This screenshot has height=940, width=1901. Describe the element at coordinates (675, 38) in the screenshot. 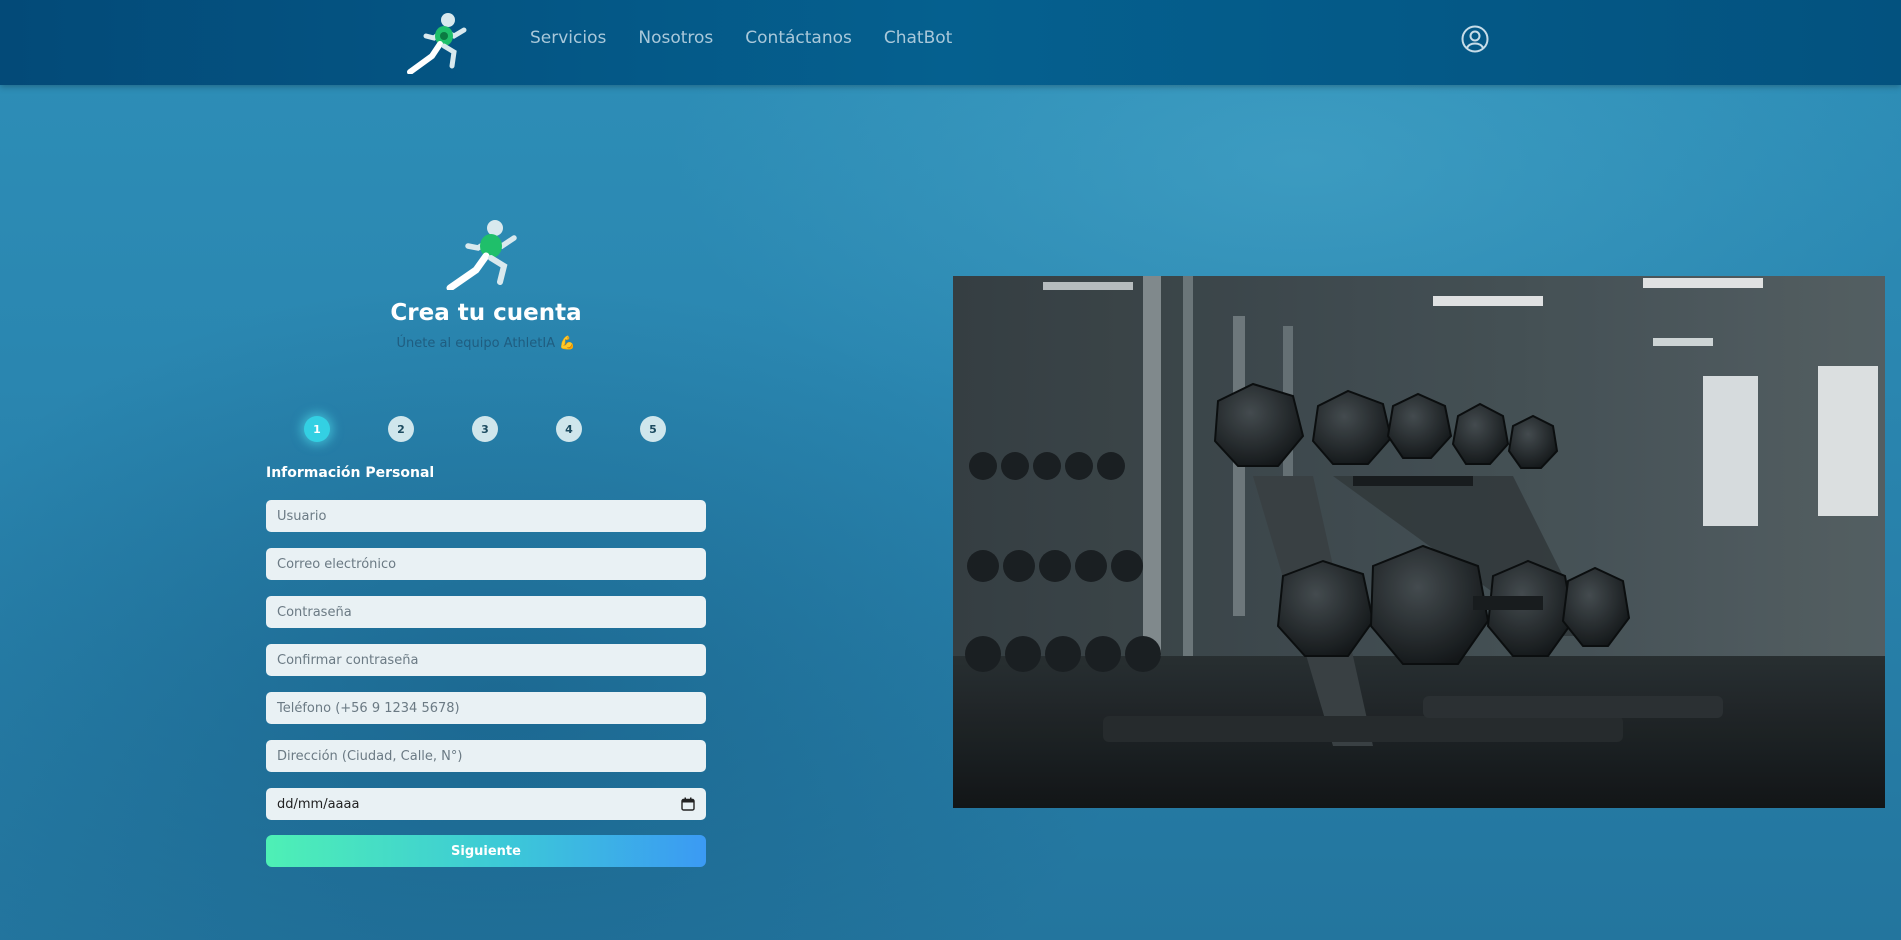

I see `nav-link-nosotros: Nosotros` at that location.